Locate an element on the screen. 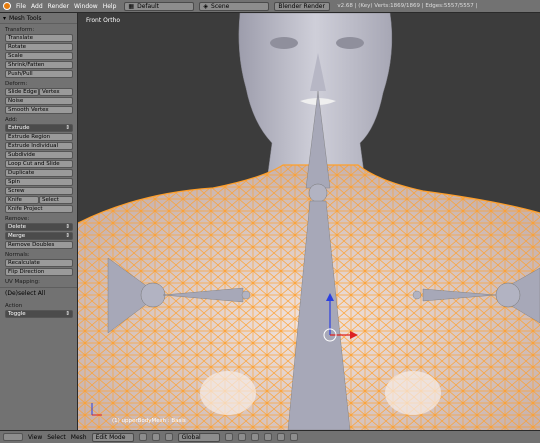 This screenshot has width=540, height=443. blender-logo-icon is located at coordinates (7, 6).